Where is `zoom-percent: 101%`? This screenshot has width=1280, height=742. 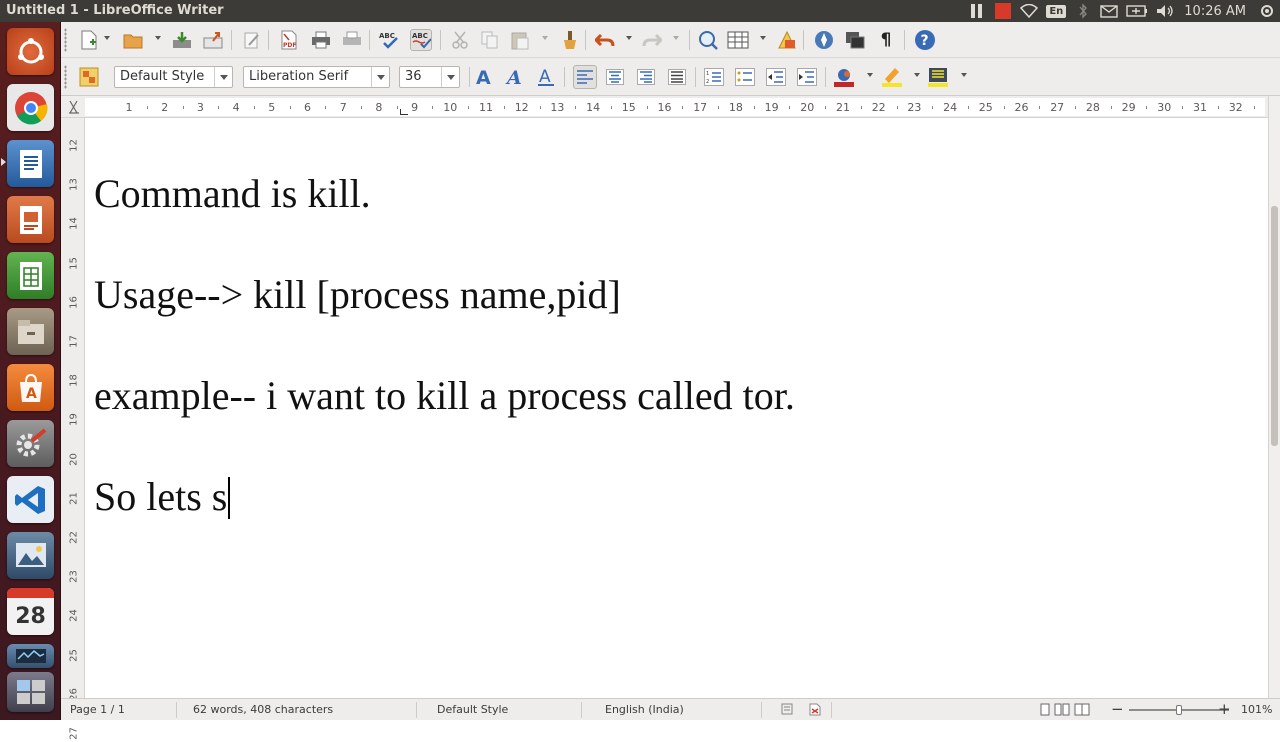 zoom-percent: 101% is located at coordinates (1256, 709).